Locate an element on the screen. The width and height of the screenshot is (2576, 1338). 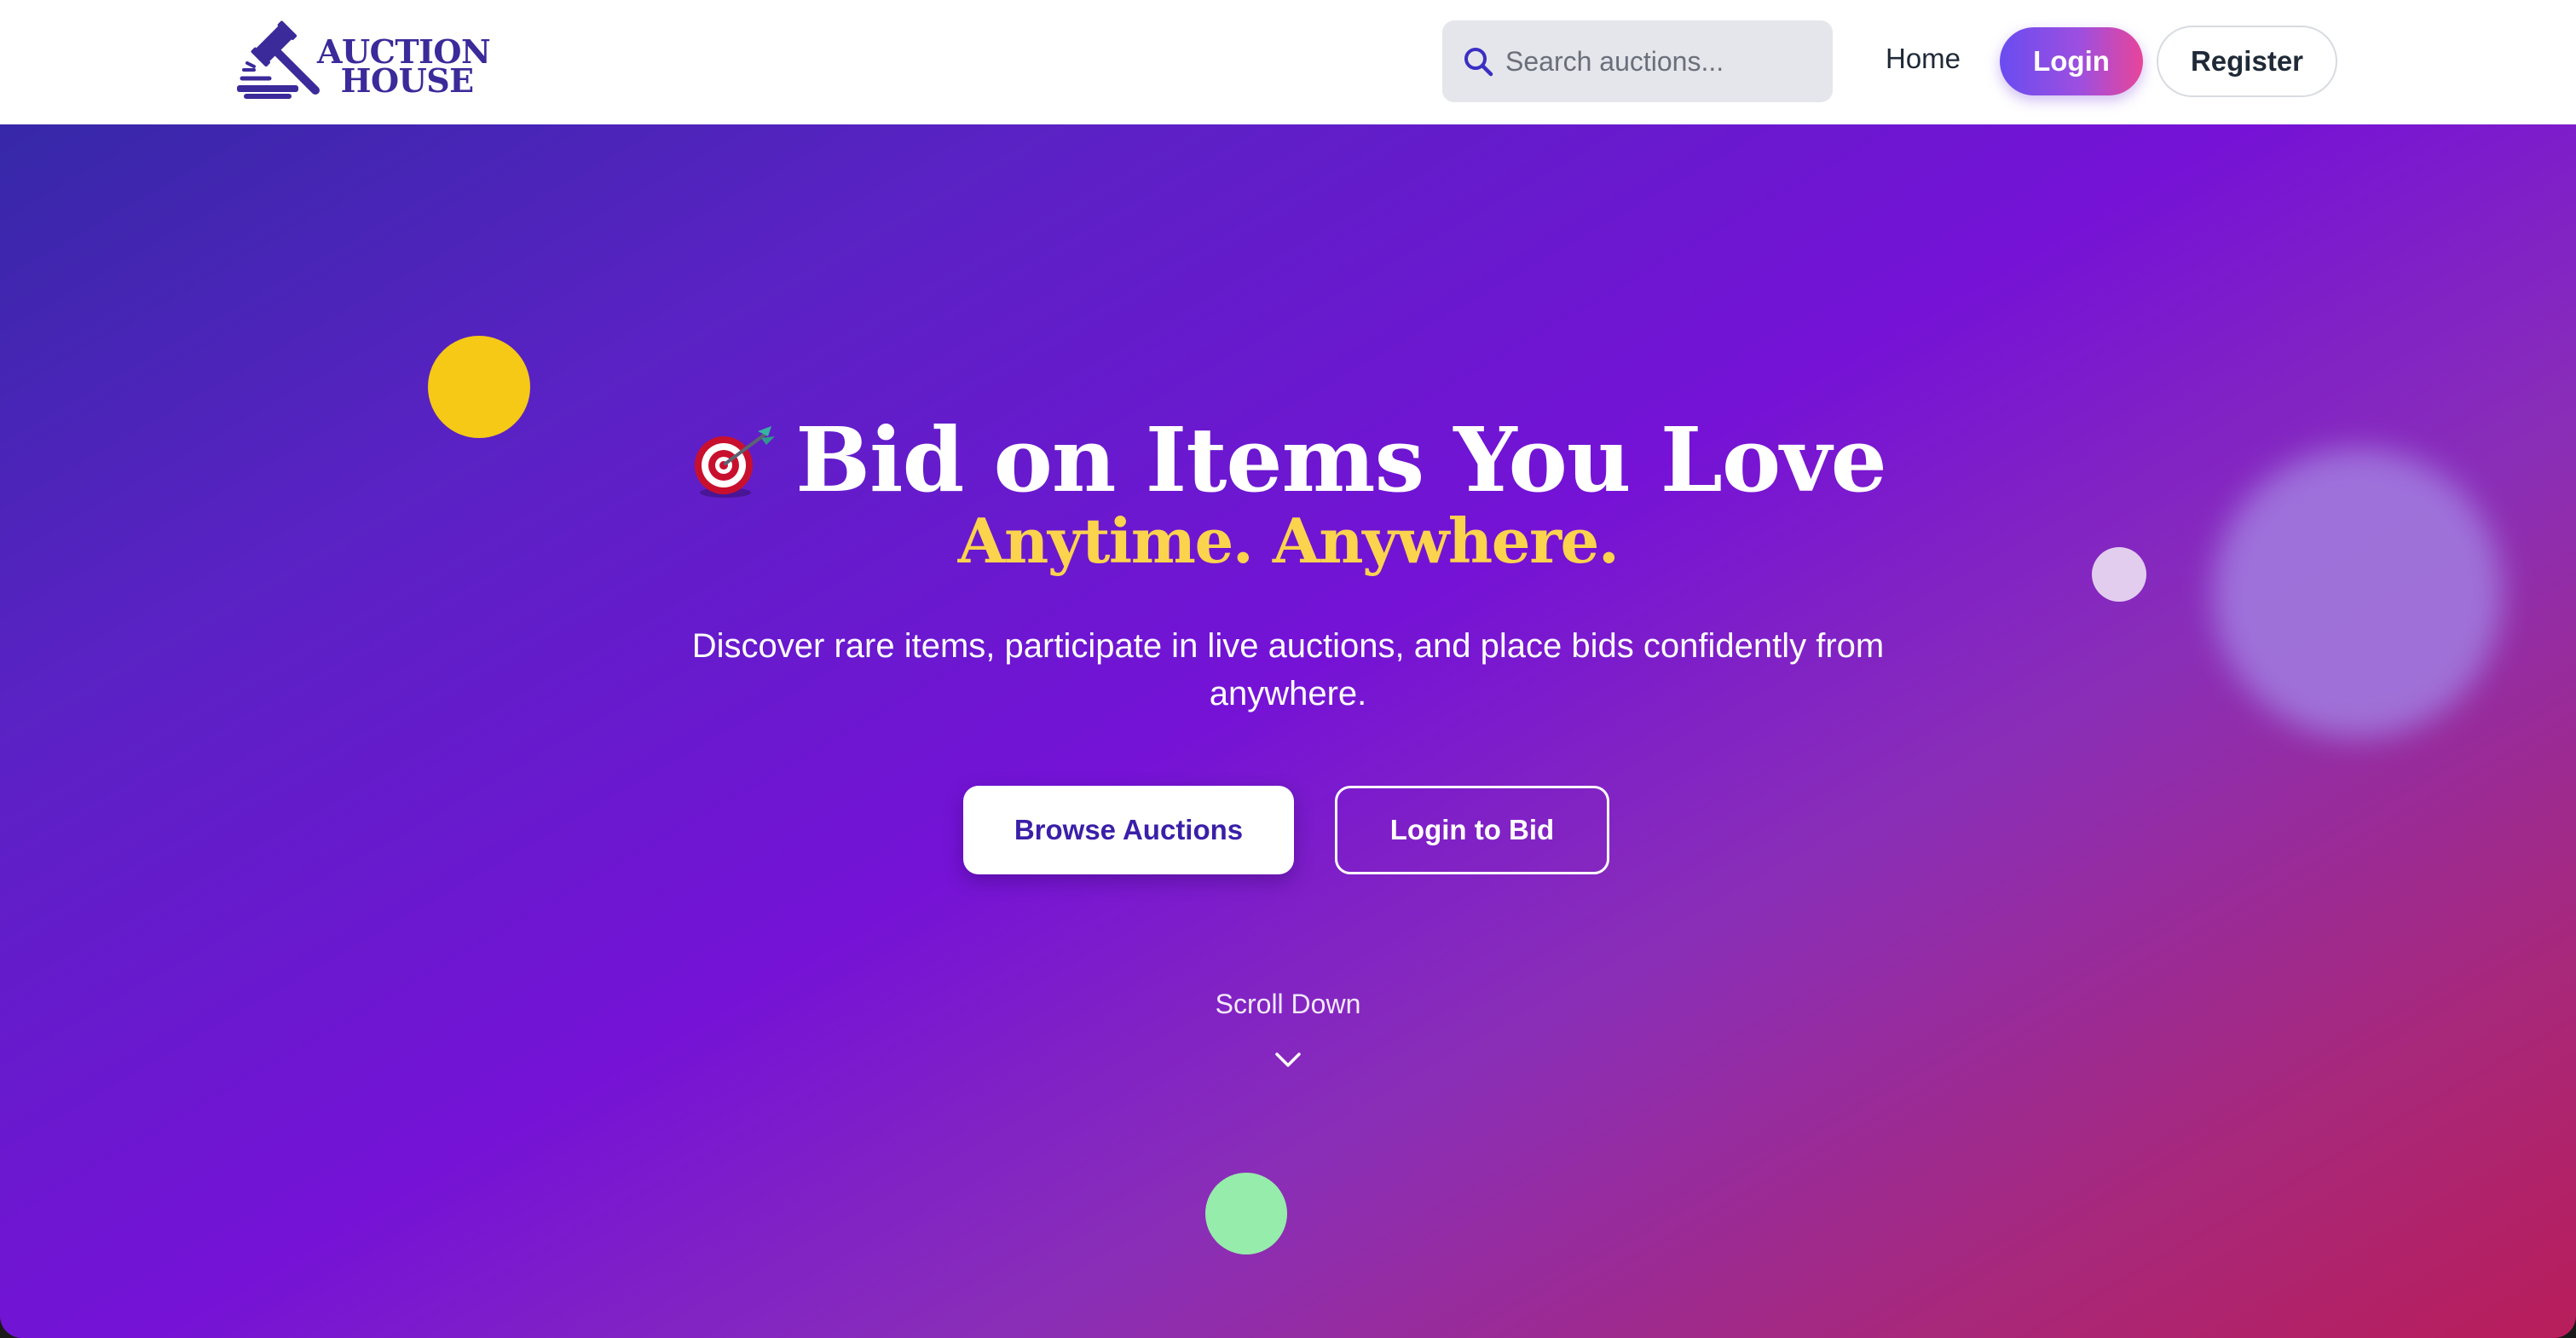
dart-target-icon is located at coordinates (735, 461).